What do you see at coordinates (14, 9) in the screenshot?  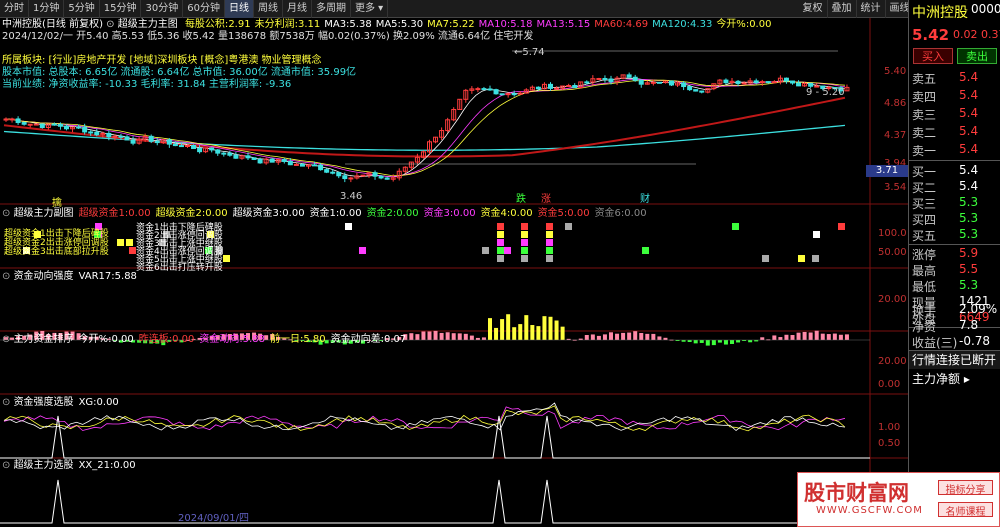 I see `period-tab-0: 分时` at bounding box center [14, 9].